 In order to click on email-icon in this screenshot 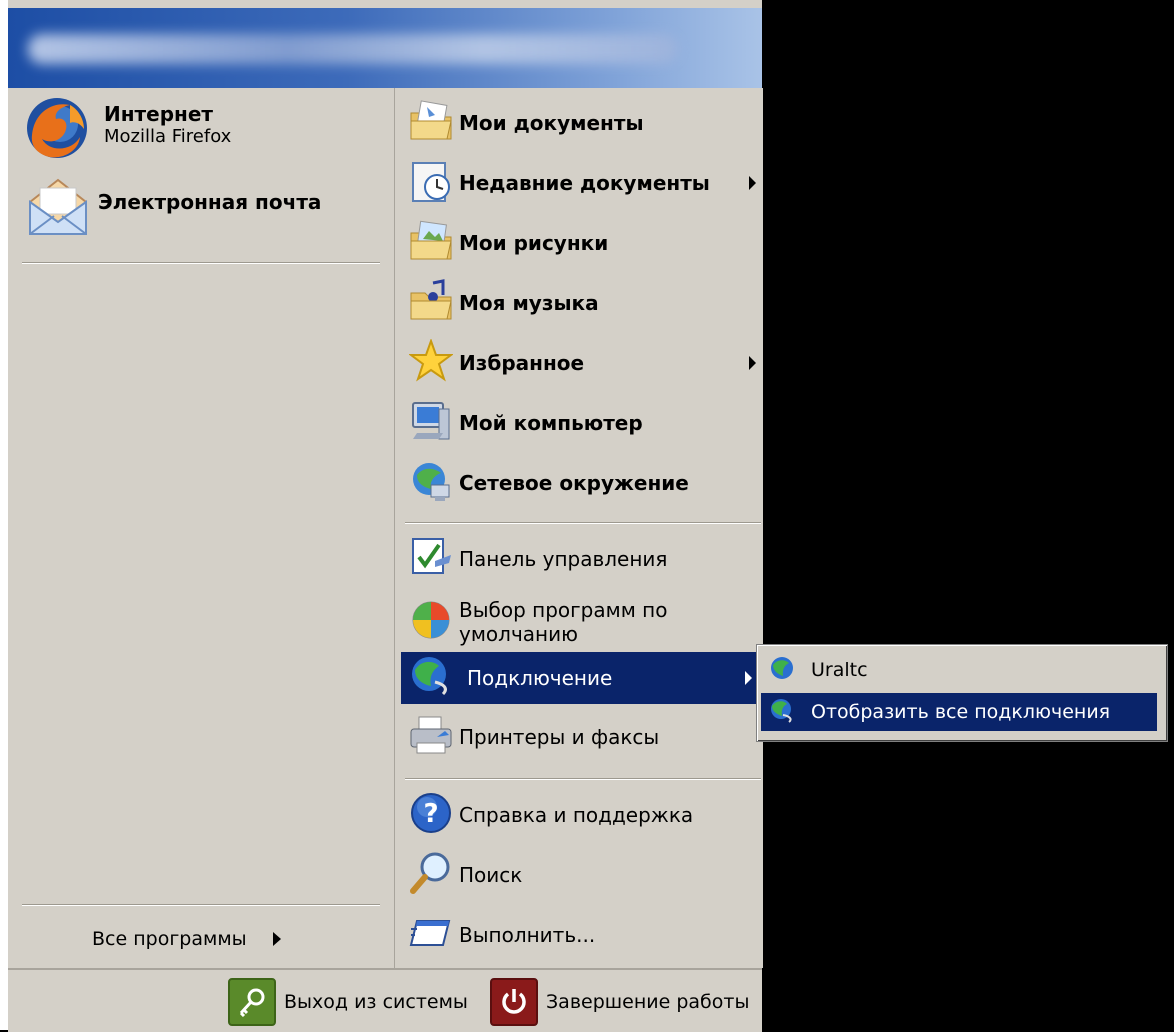, I will do `click(58, 209)`.